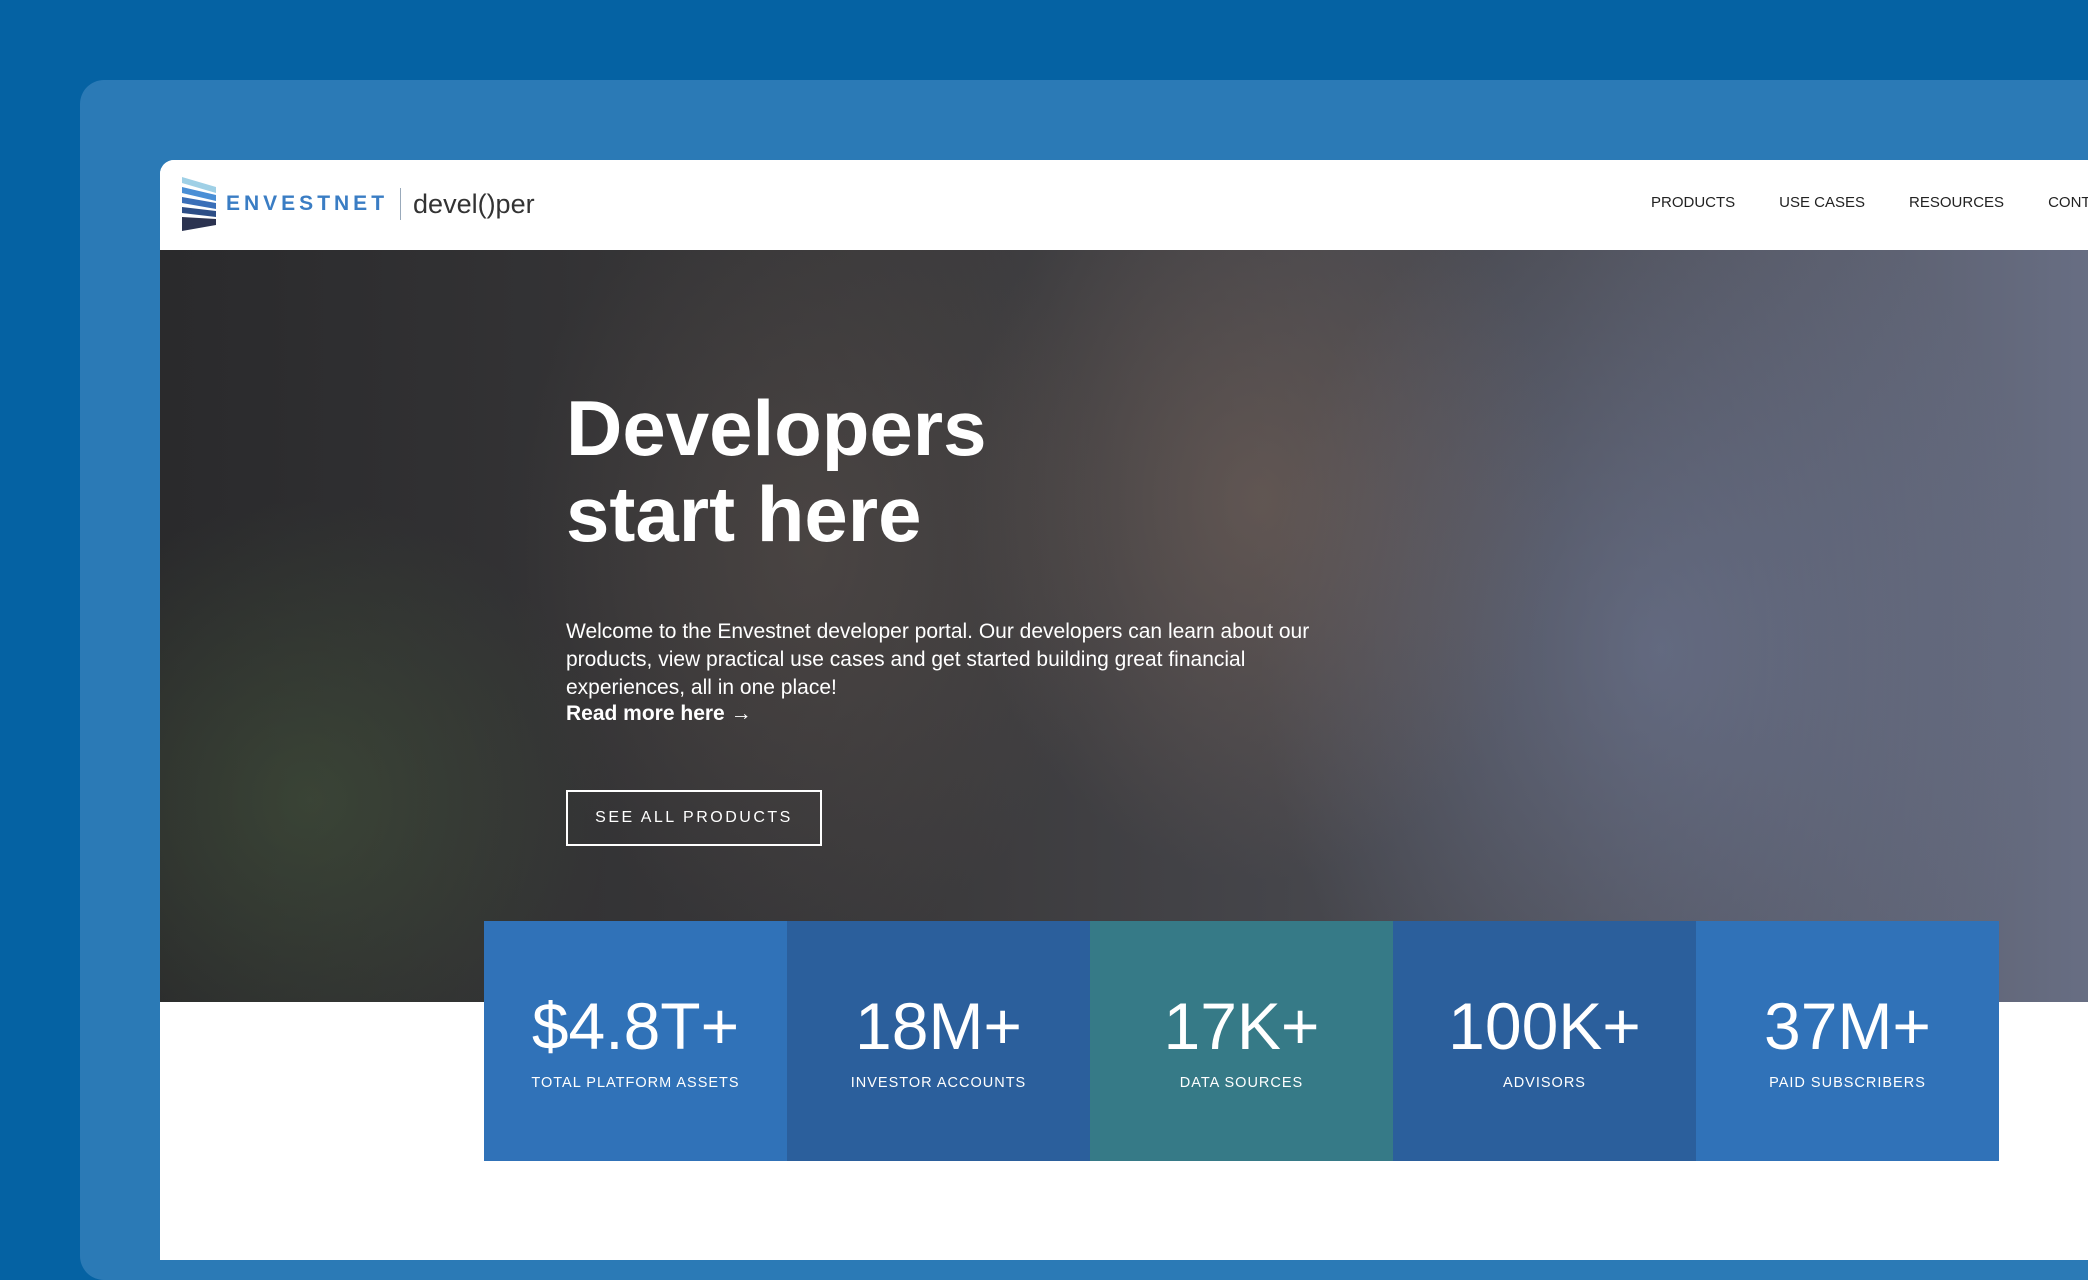 Image resolution: width=2088 pixels, height=1280 pixels. I want to click on stat-value: $4.8T+, so click(635, 1026).